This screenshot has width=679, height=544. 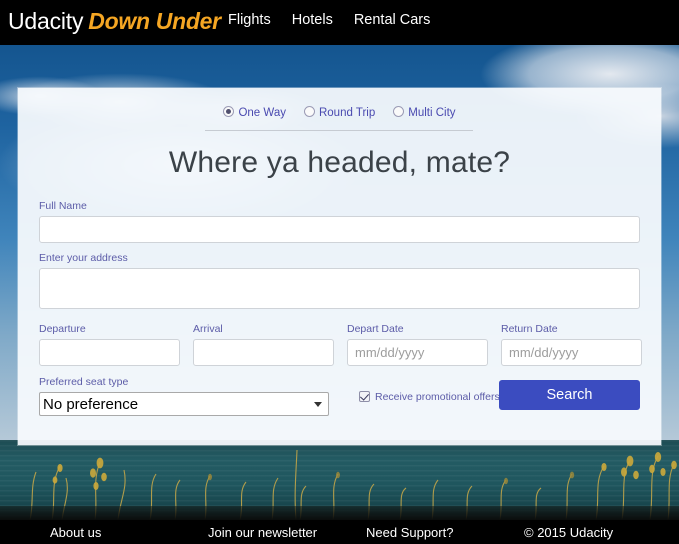 I want to click on full-name-input, so click(x=339, y=229).